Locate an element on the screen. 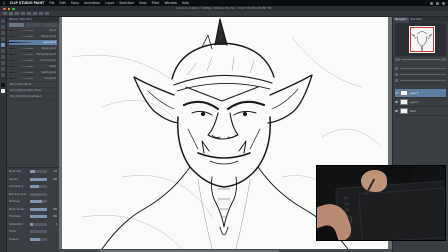  layer-item: Paper is located at coordinates (420, 111).